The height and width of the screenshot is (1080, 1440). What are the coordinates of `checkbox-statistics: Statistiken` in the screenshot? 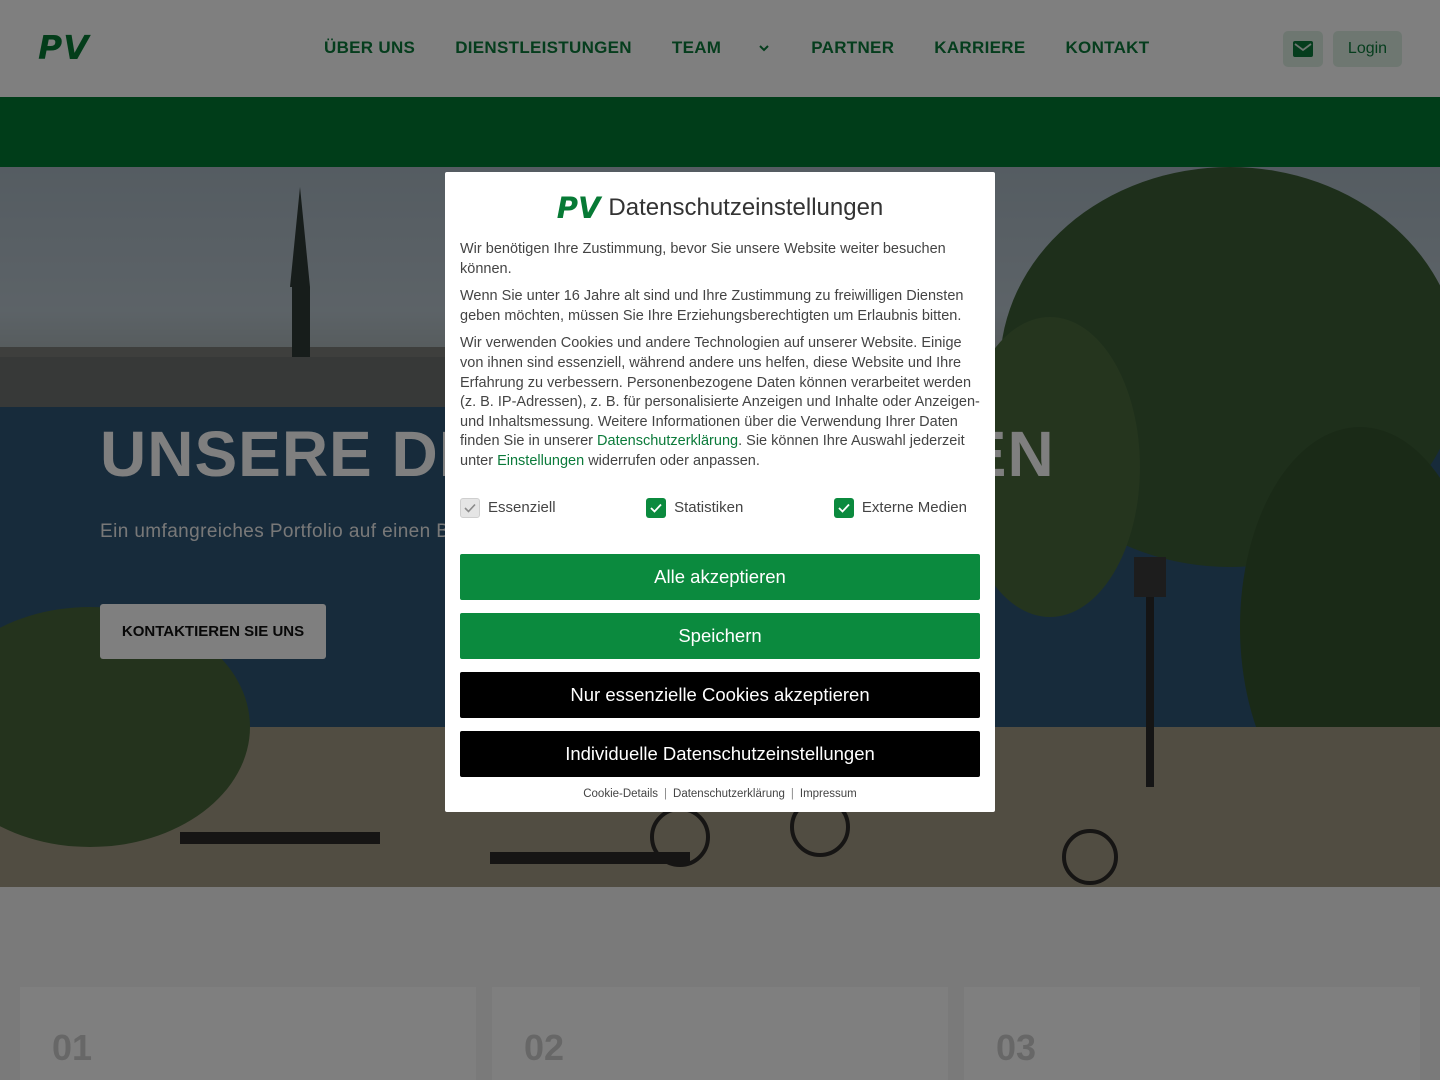 It's located at (695, 507).